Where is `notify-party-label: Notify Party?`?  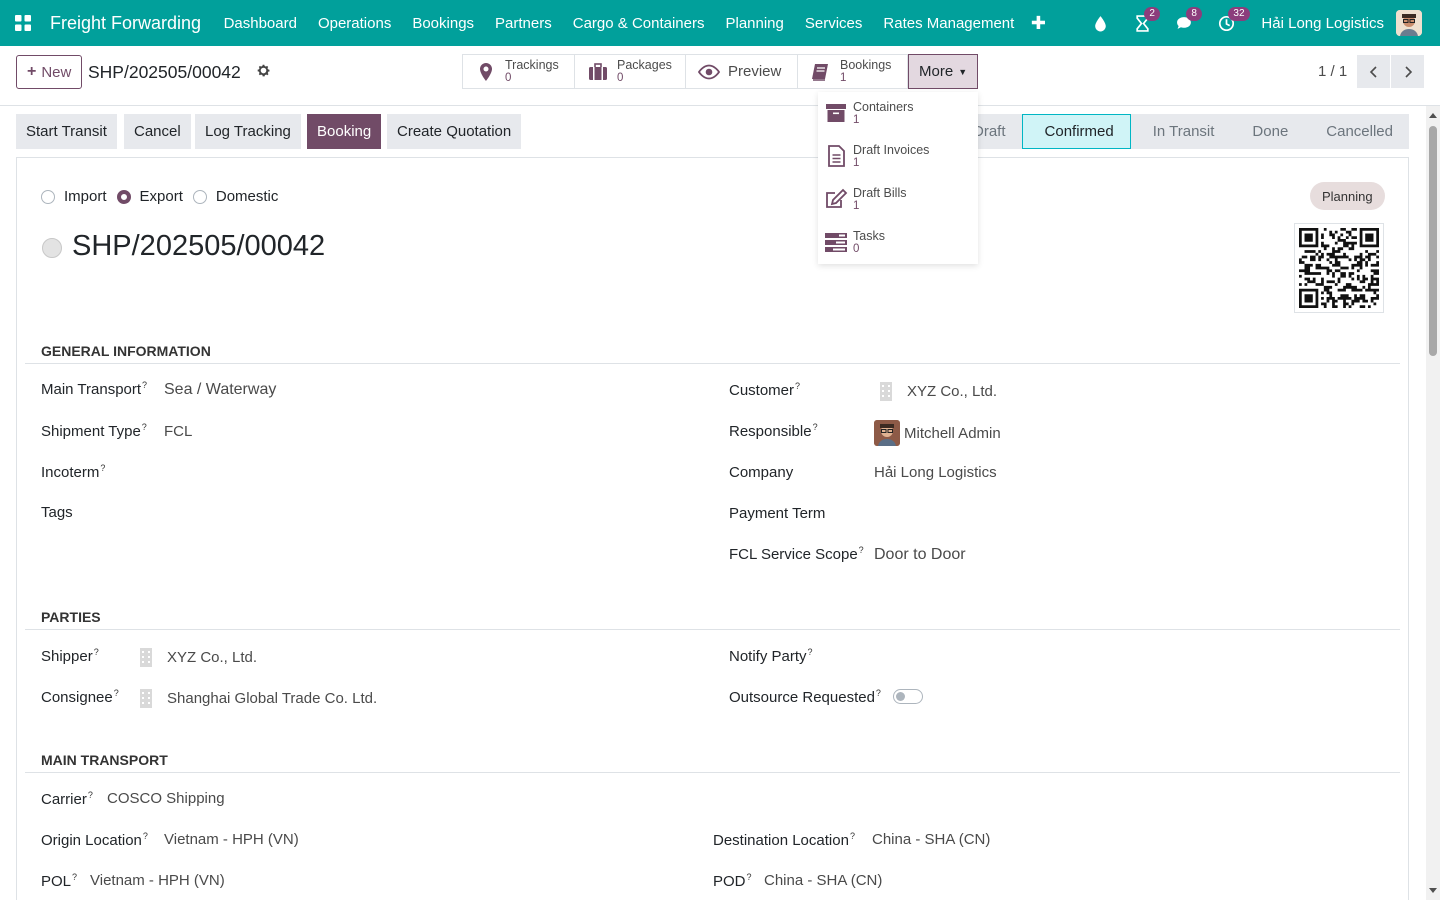
notify-party-label: Notify Party? is located at coordinates (771, 656).